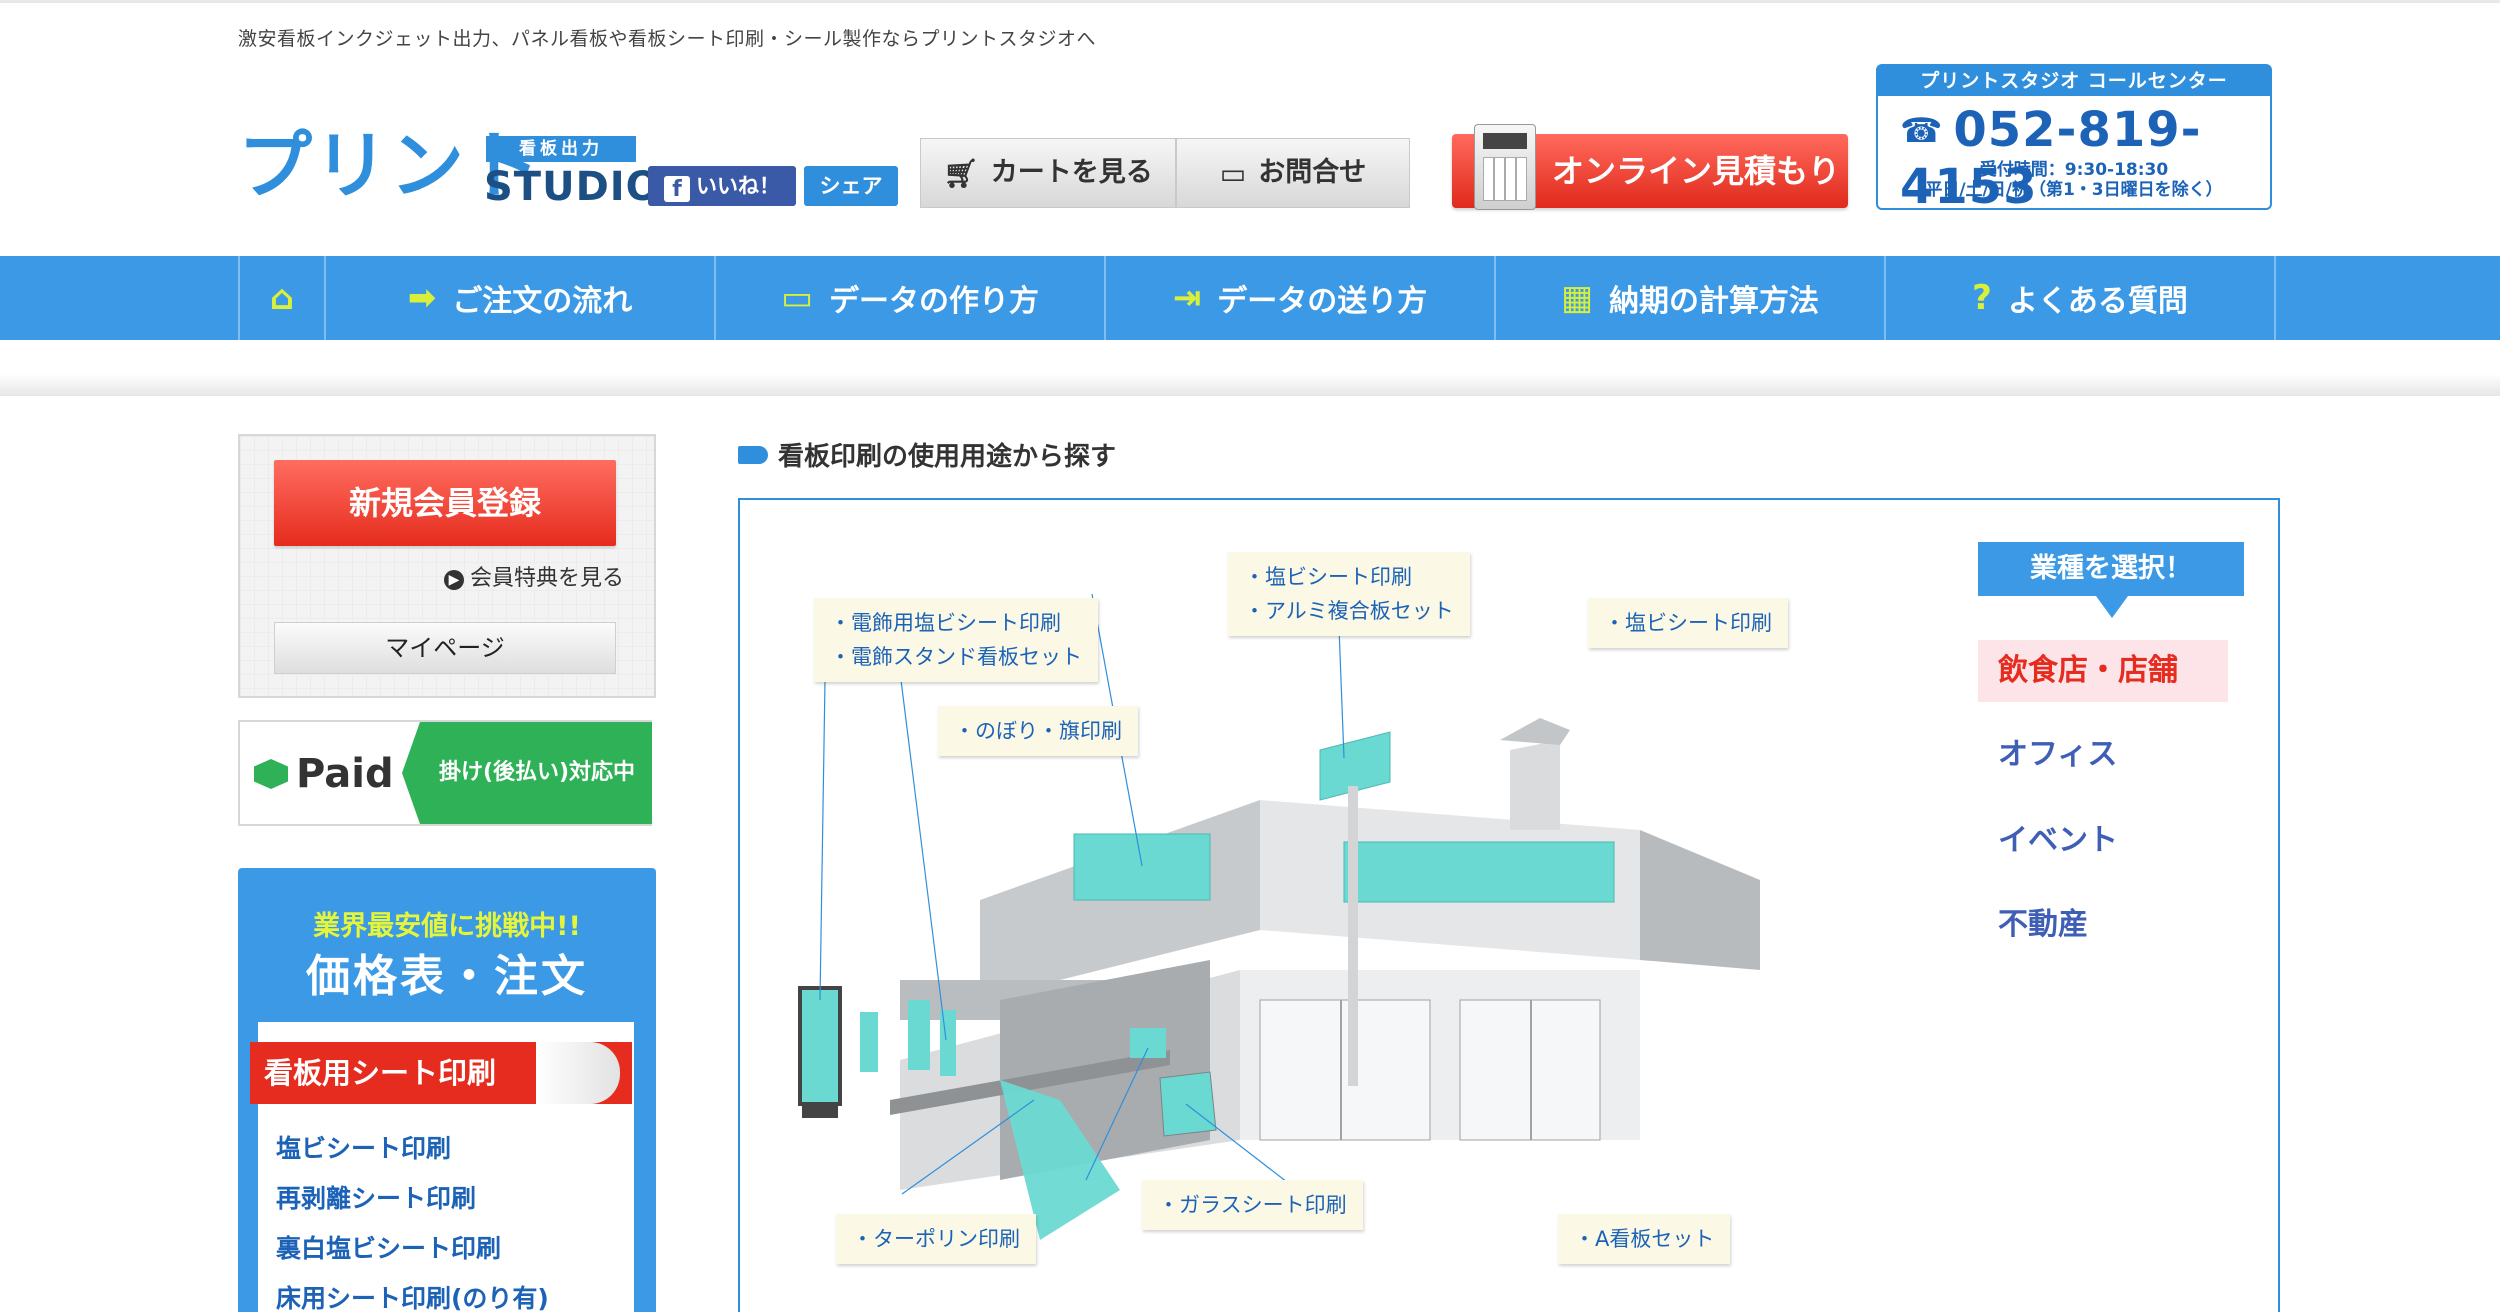  I want to click on cart-button: 🛒︎ カートを見る, so click(1048, 173).